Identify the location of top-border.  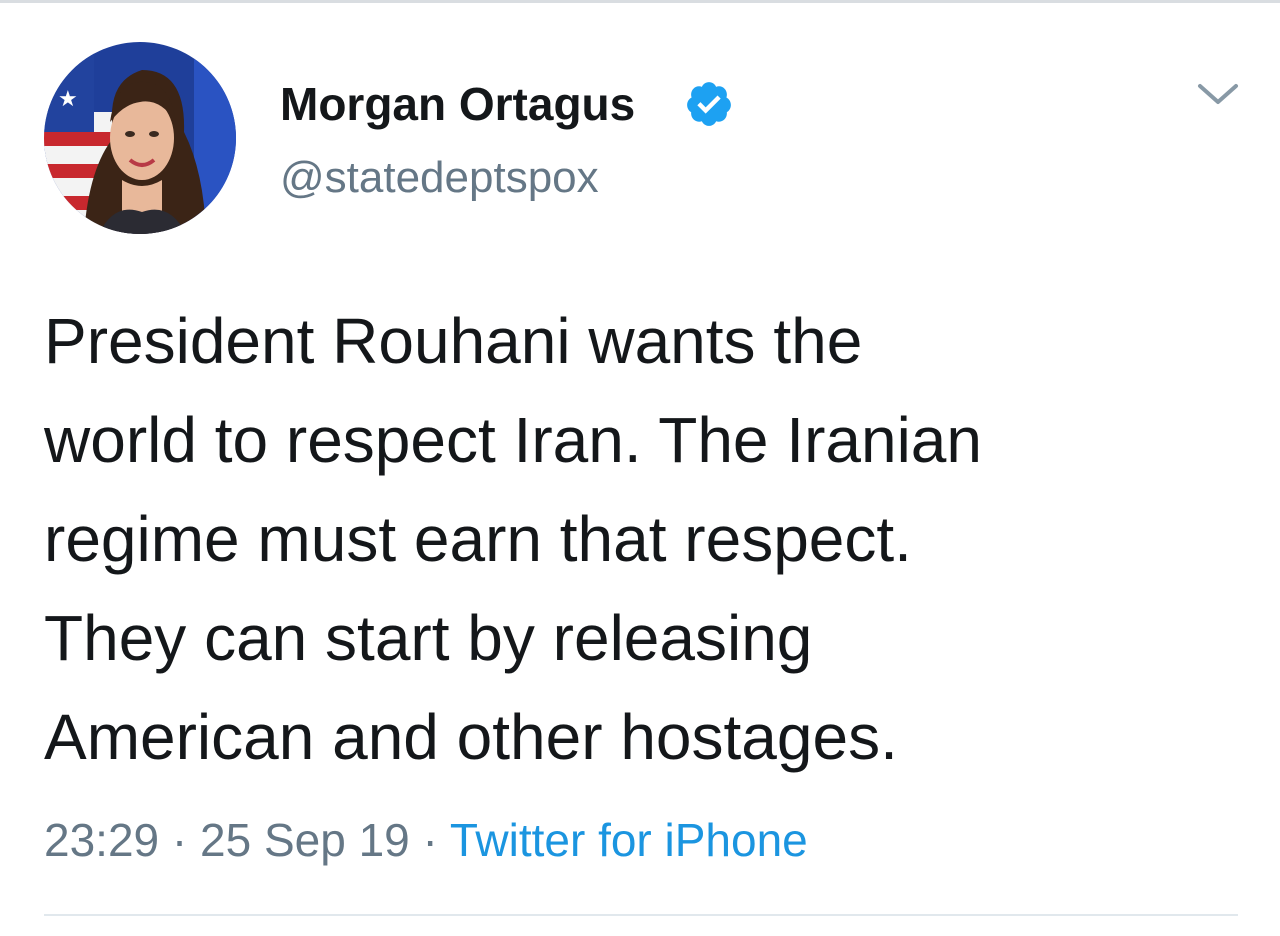
(640, 1).